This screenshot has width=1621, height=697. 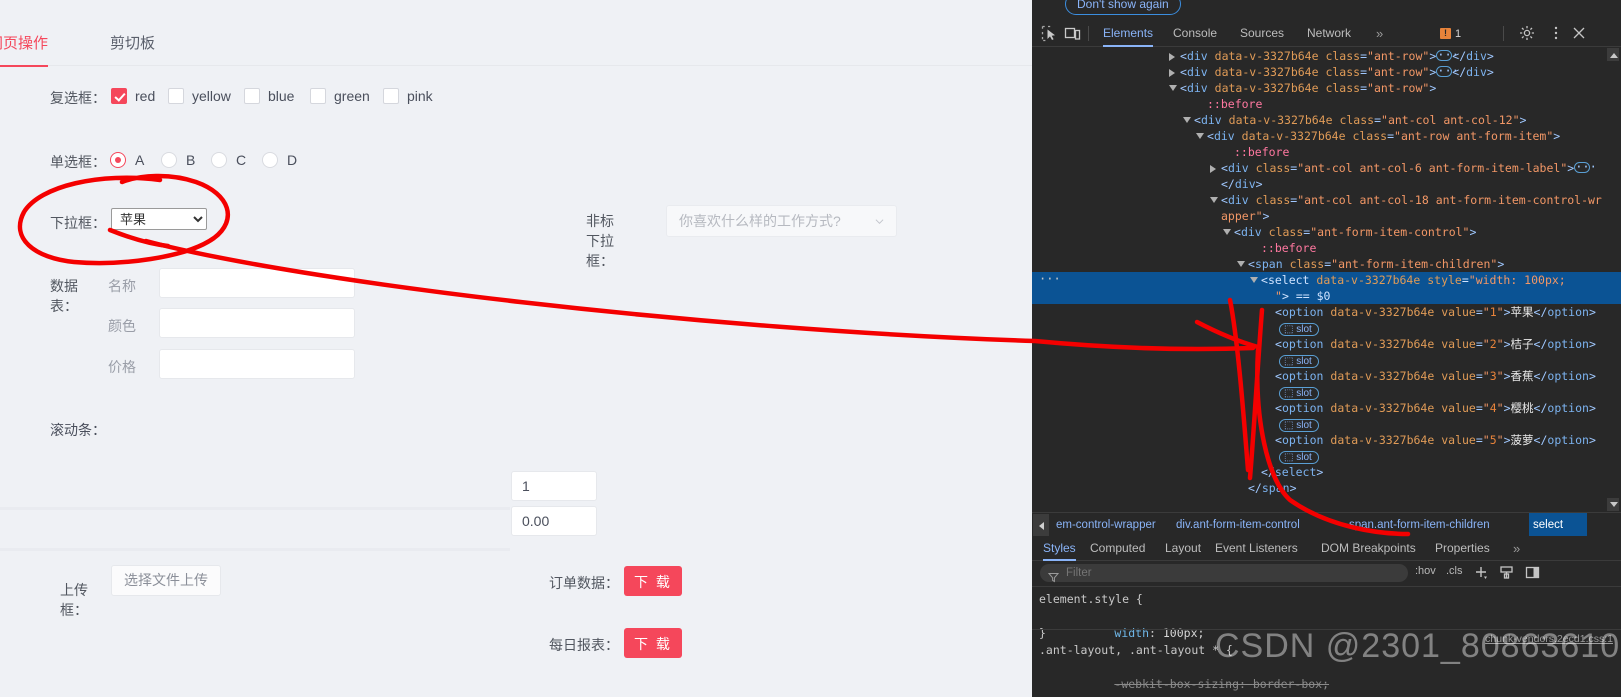 I want to click on styles-filter-input, so click(x=1224, y=573).